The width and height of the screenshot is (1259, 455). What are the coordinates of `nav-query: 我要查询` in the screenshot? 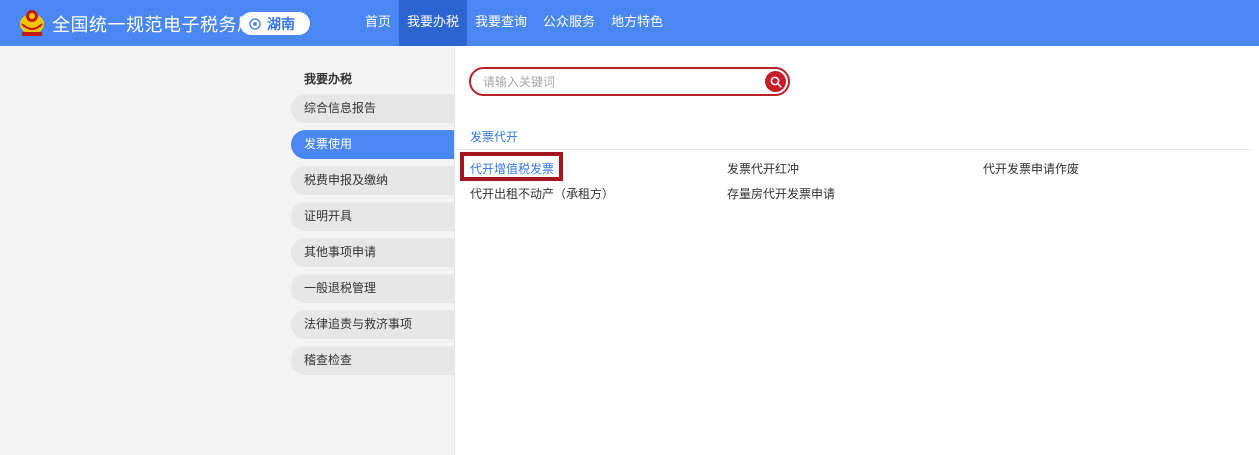 It's located at (501, 23).